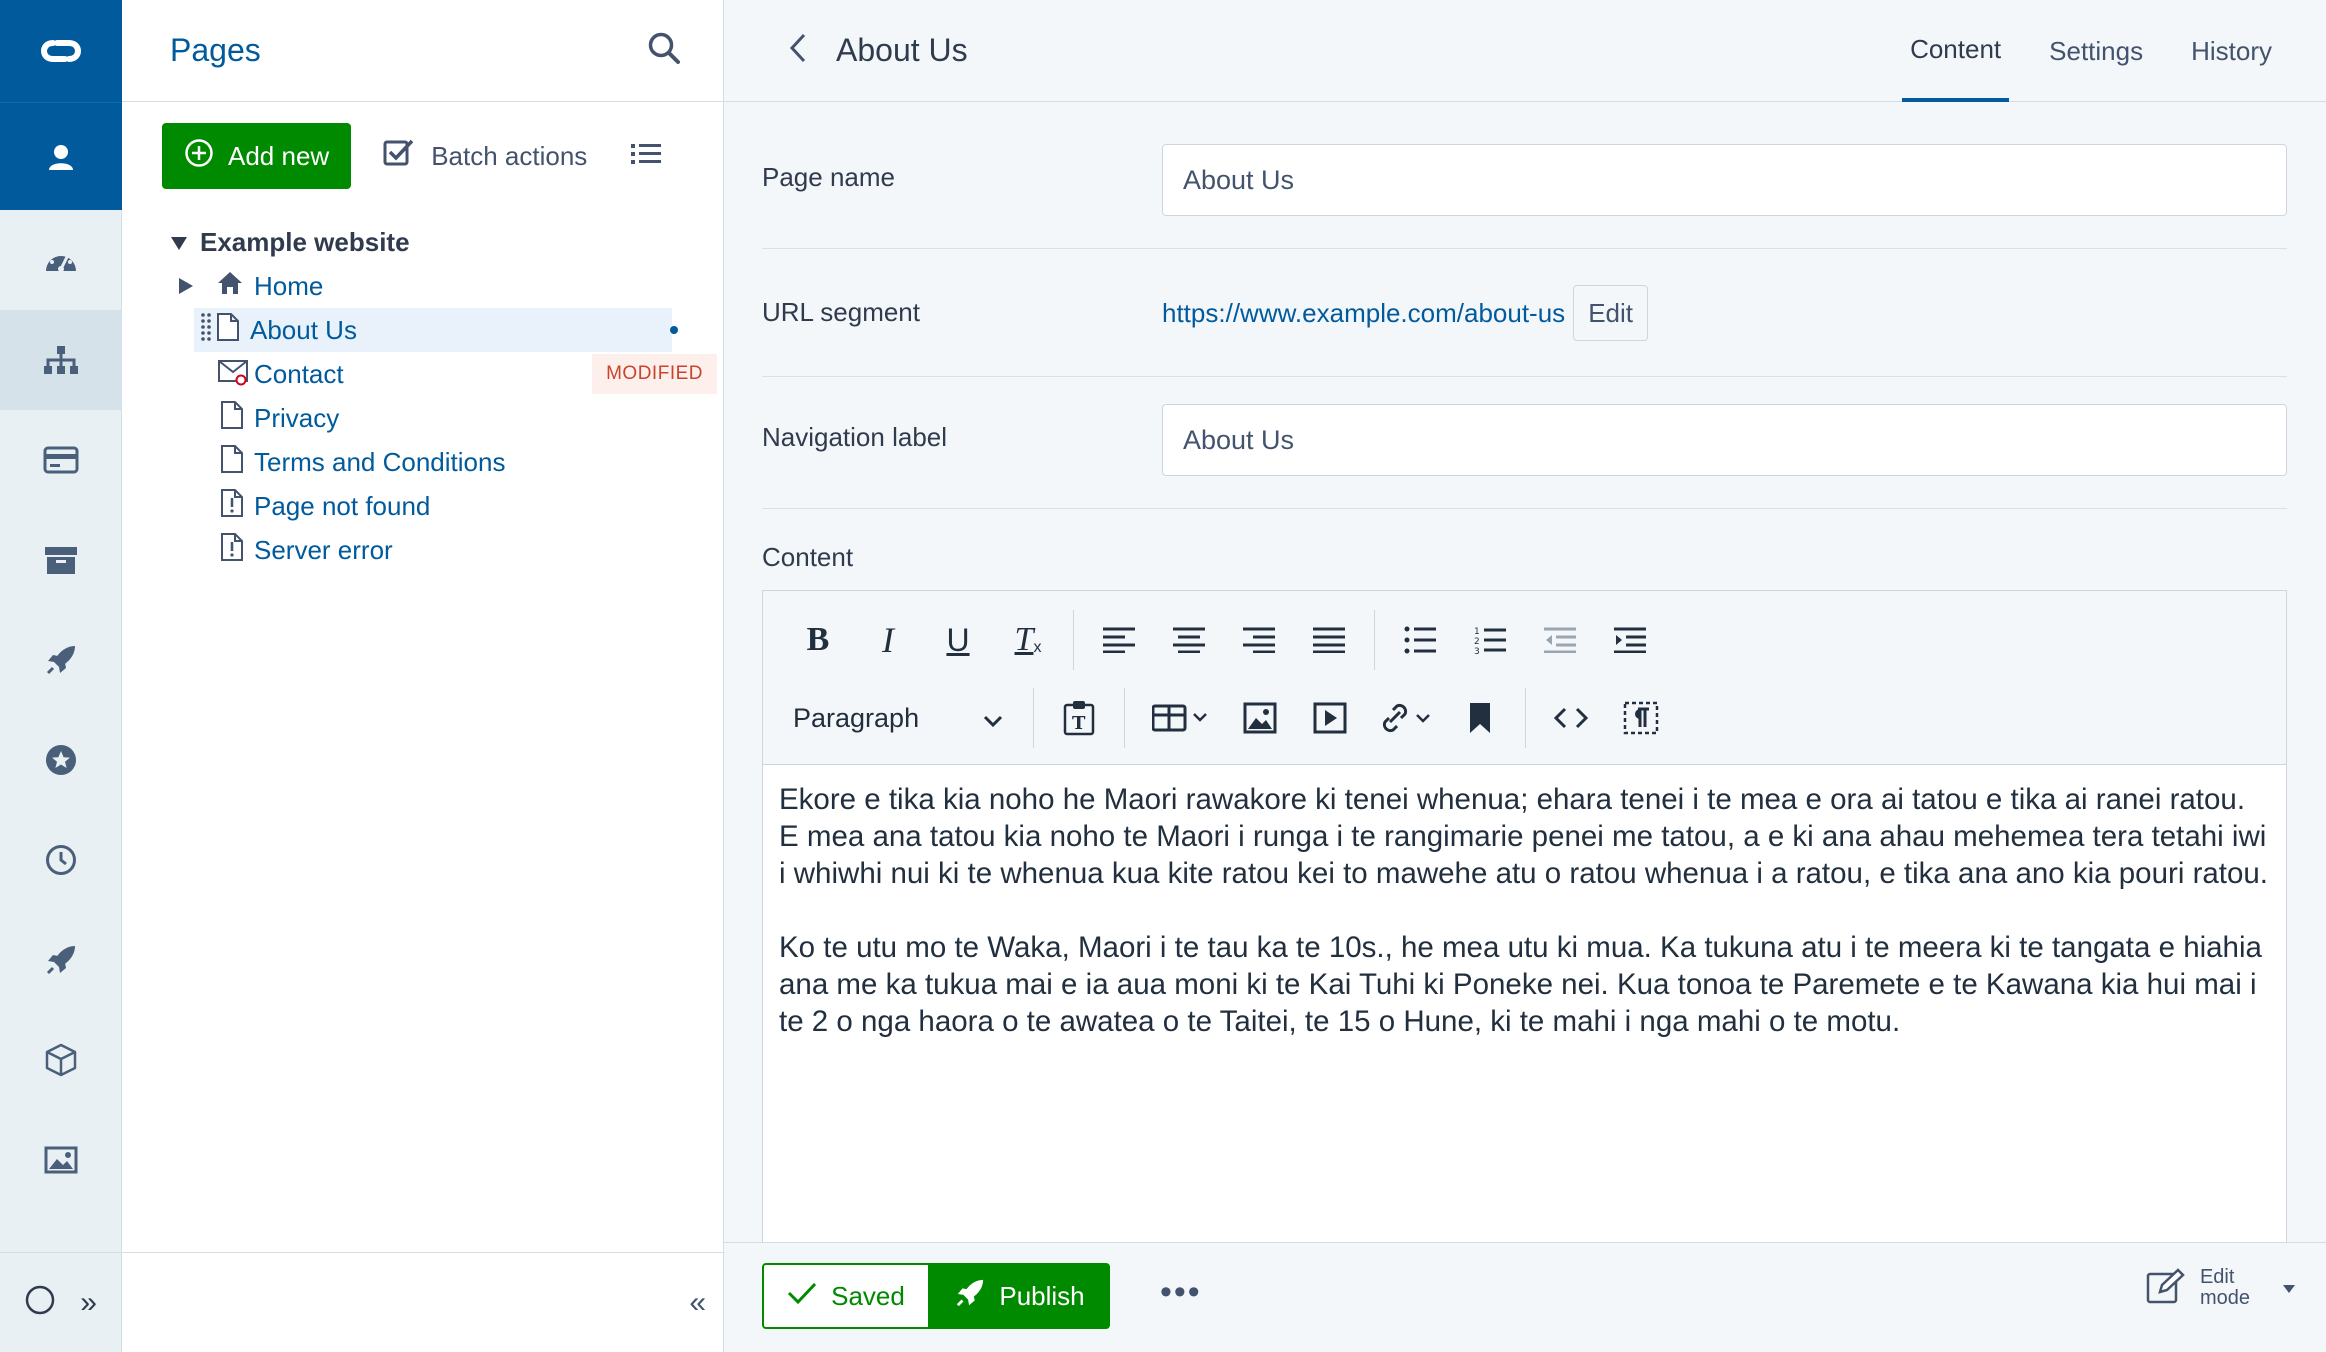  Describe the element at coordinates (674, 330) in the screenshot. I see `unsaved-dot-icon` at that location.